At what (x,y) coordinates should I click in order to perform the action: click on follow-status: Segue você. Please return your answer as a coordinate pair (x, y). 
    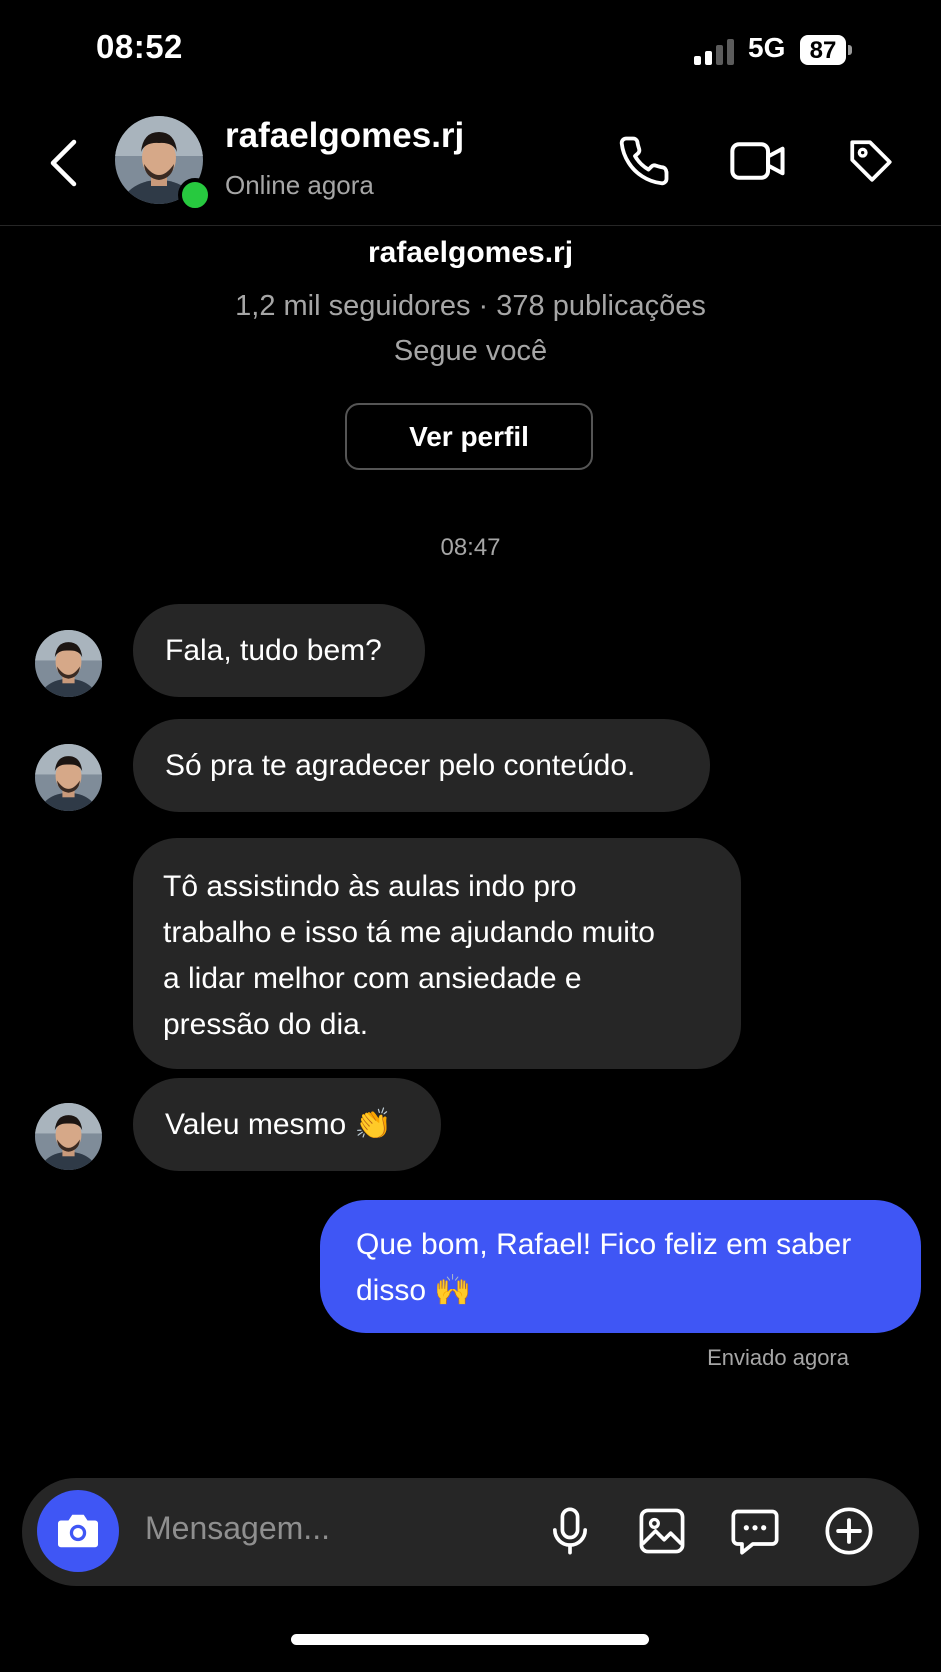
    Looking at the image, I should click on (470, 351).